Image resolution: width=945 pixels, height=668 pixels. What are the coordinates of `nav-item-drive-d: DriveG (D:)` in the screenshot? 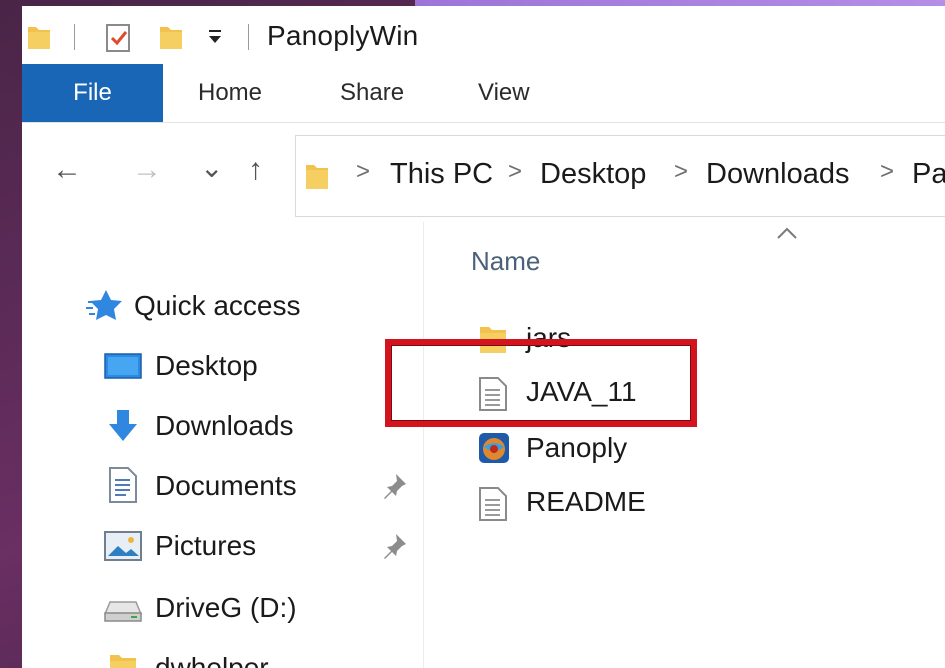 It's located at (222, 608).